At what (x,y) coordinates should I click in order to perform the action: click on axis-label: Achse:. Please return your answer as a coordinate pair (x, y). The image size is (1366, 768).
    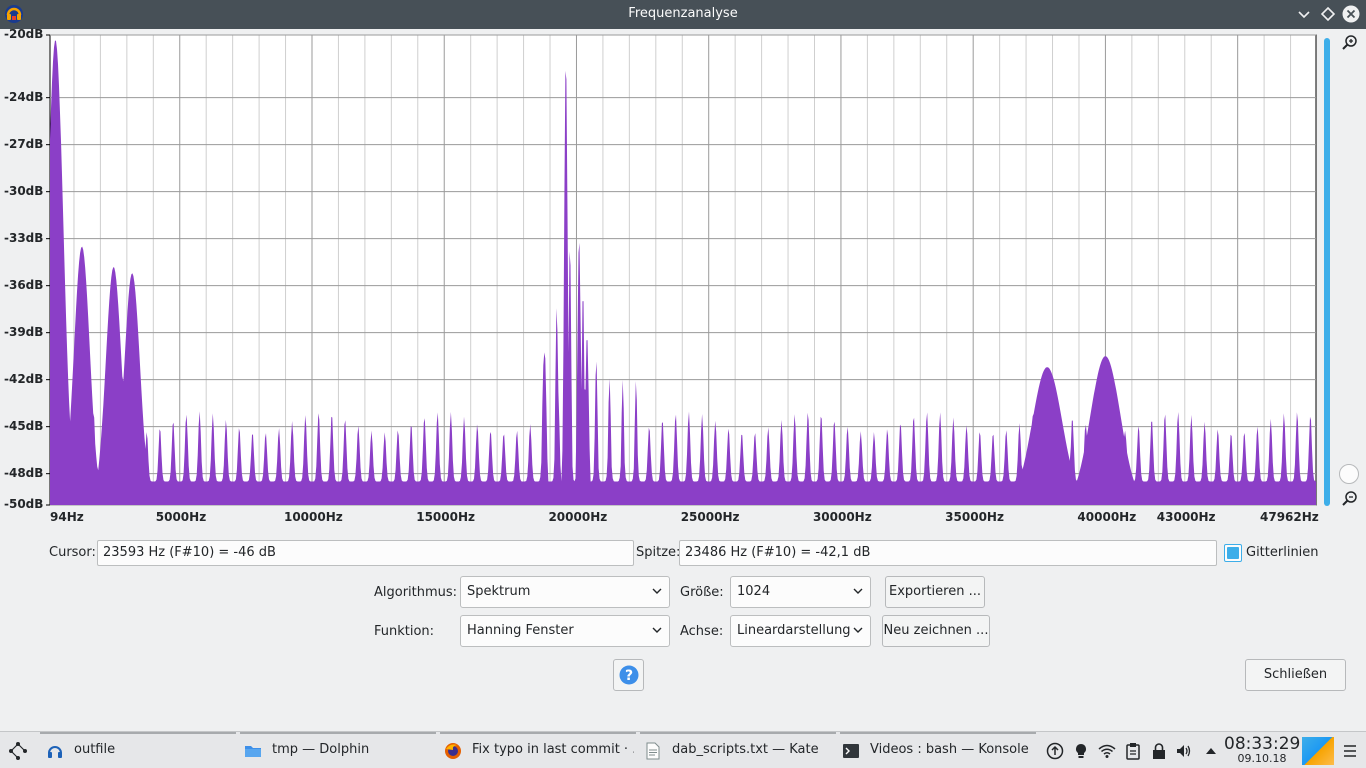
    Looking at the image, I should click on (702, 631).